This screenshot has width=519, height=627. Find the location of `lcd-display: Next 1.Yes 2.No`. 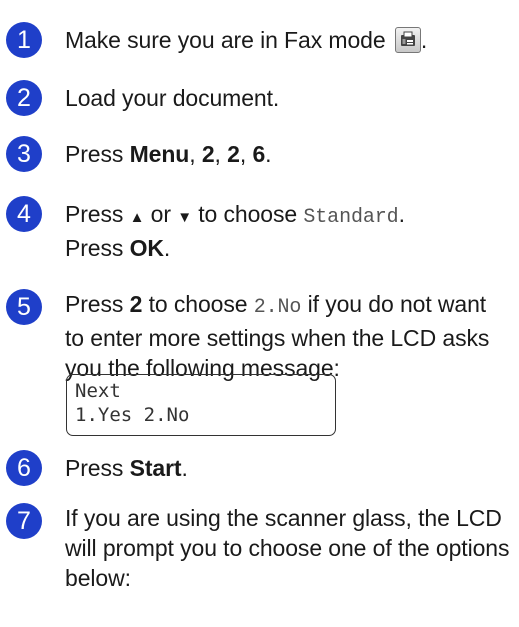

lcd-display: Next 1.Yes 2.No is located at coordinates (201, 405).